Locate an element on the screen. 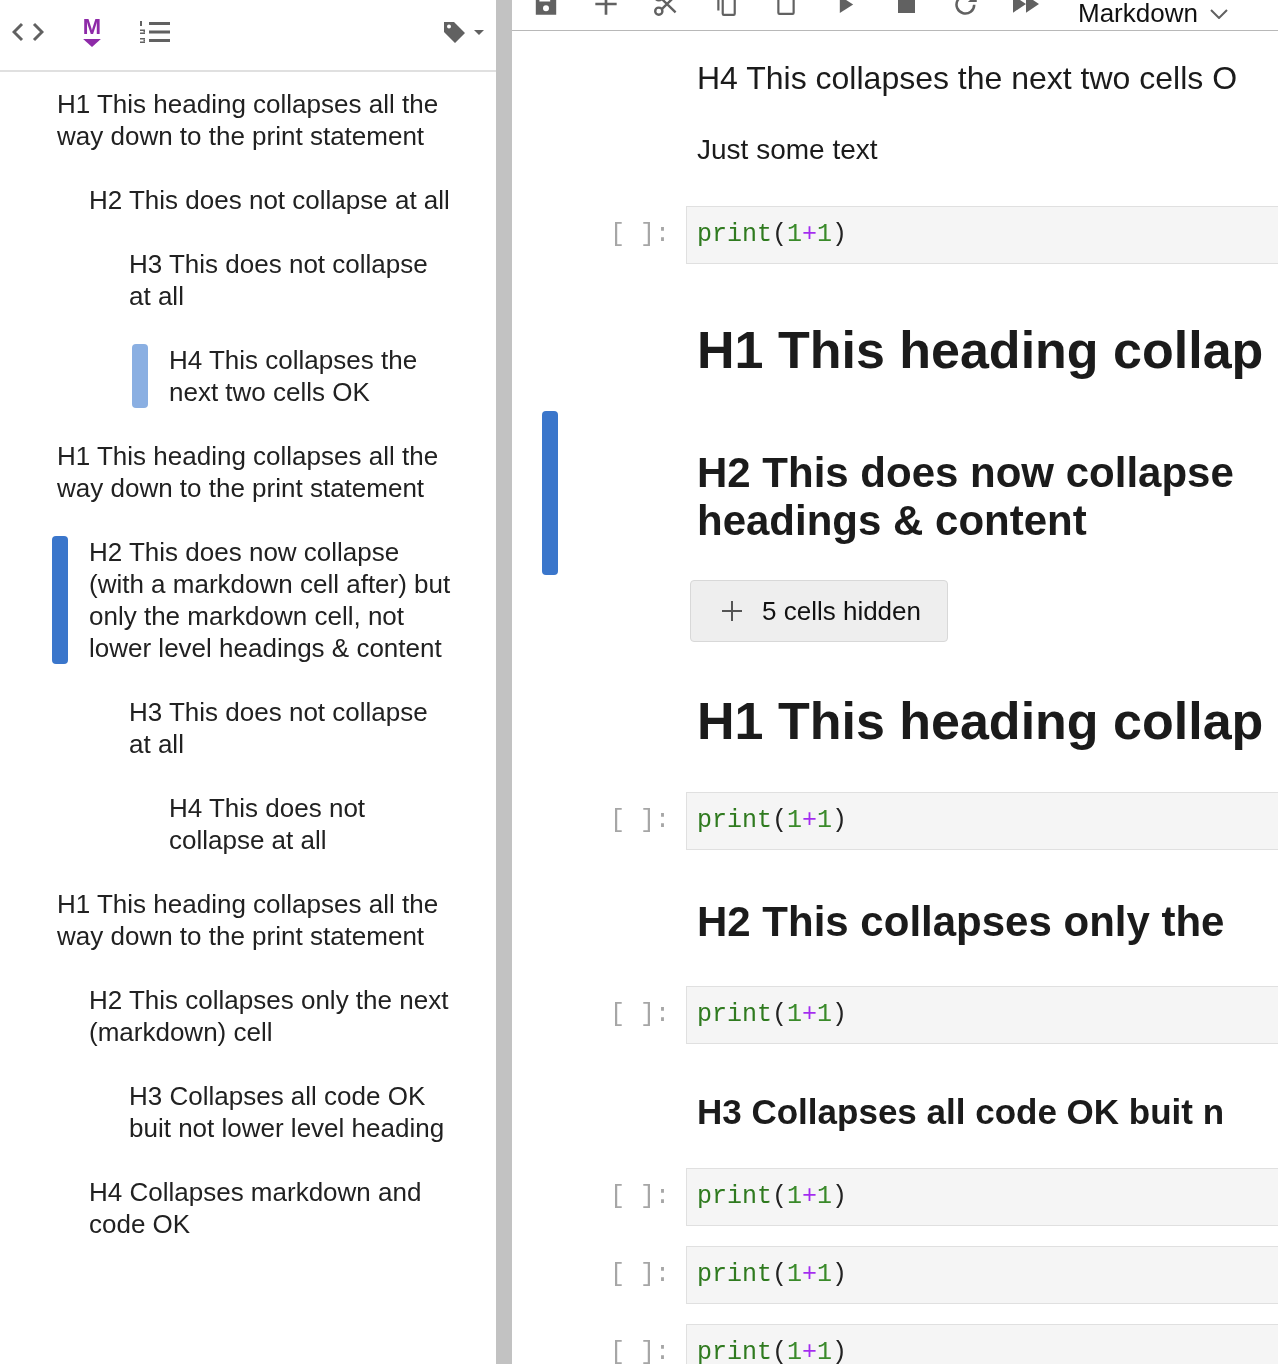  tag-icon is located at coordinates (454, 32).